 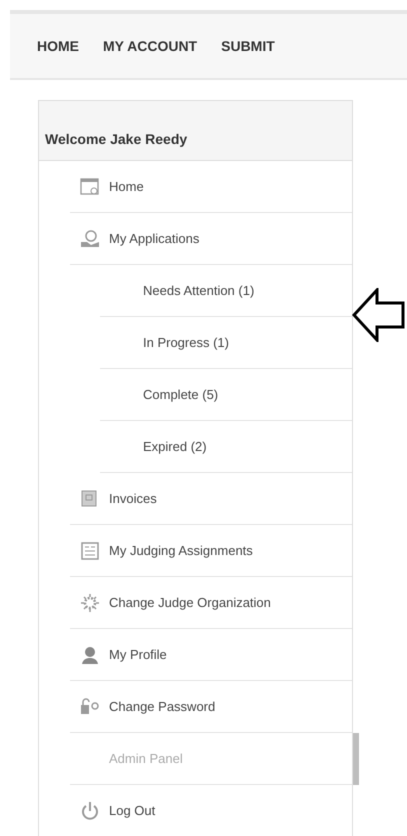 What do you see at coordinates (248, 46) in the screenshot?
I see `nav-link: SUBMIT` at bounding box center [248, 46].